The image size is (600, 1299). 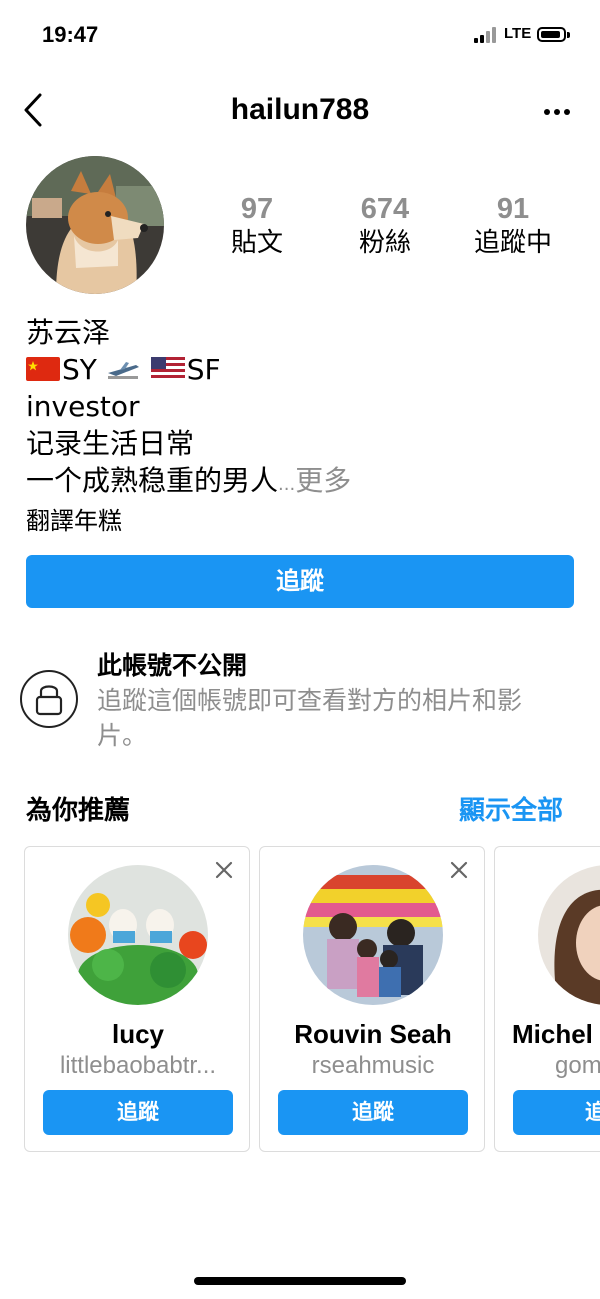 I want to click on network-type: LTE, so click(x=518, y=33).